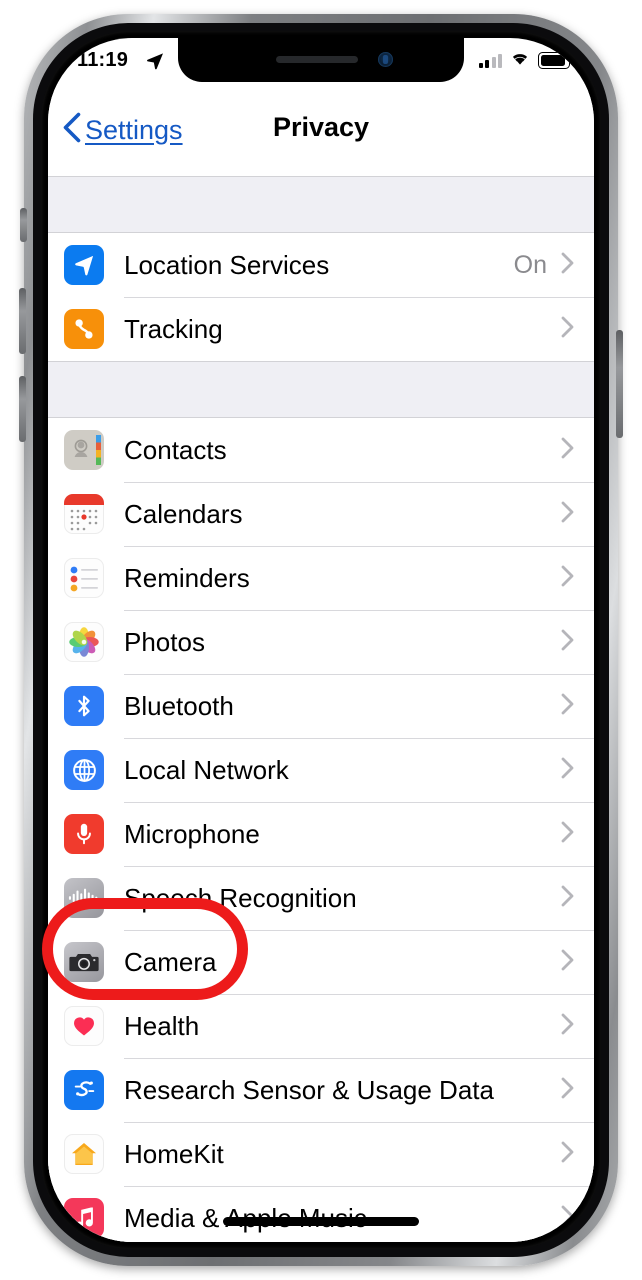  Describe the element at coordinates (84, 1154) in the screenshot. I see `homekit-icon` at that location.